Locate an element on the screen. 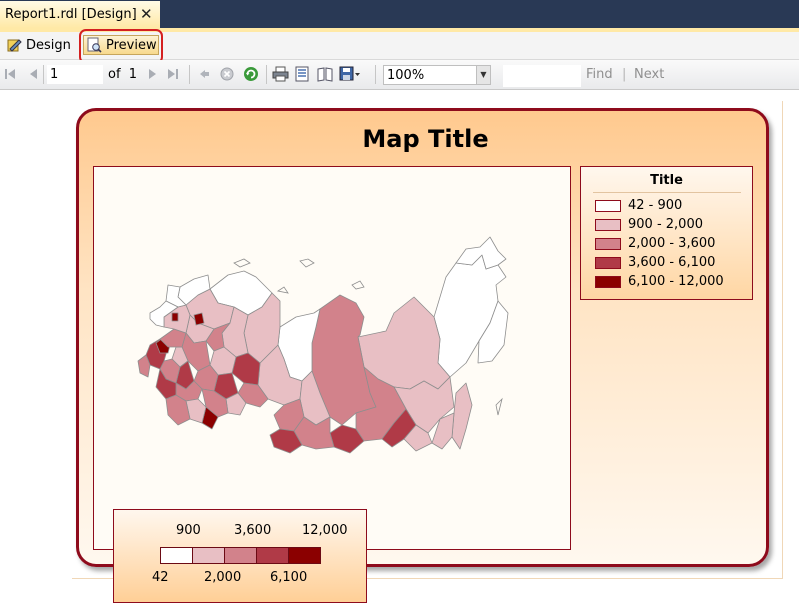 Image resolution: width=799 pixels, height=603 pixels. legend-label: 42 - 900 is located at coordinates (655, 205).